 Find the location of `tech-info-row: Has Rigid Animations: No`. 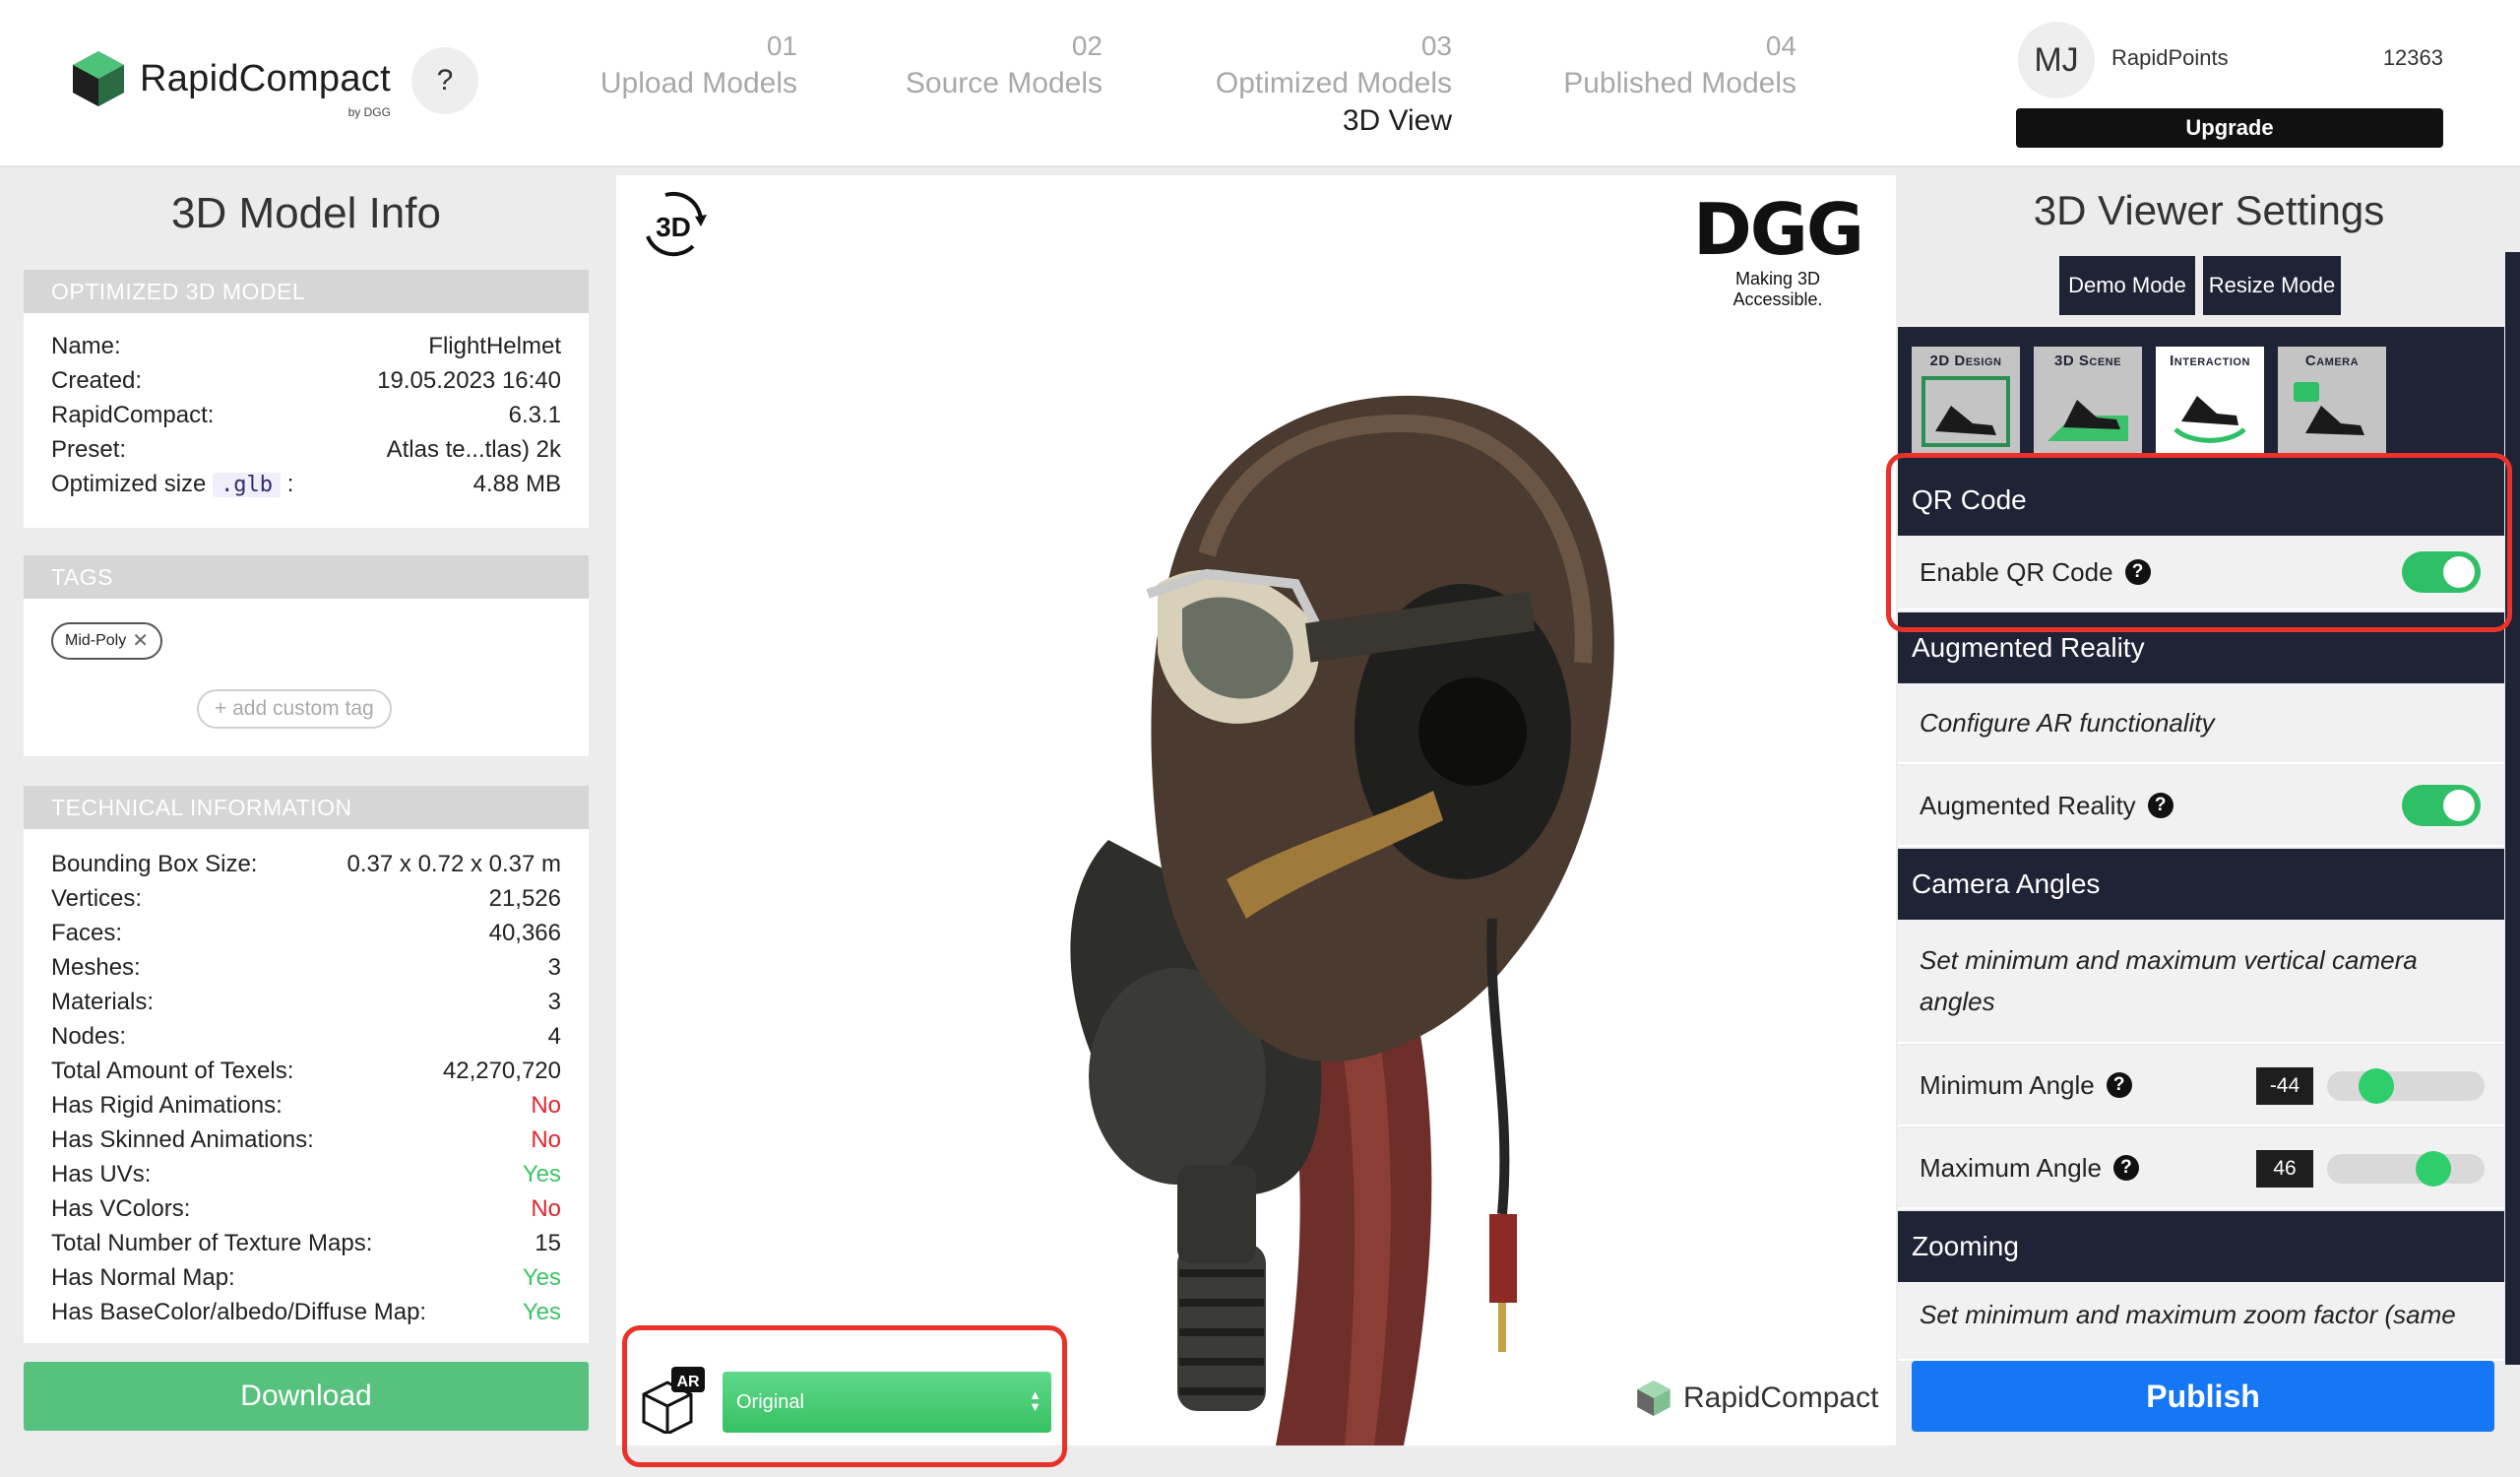

tech-info-row: Has Rigid Animations: No is located at coordinates (306, 1105).